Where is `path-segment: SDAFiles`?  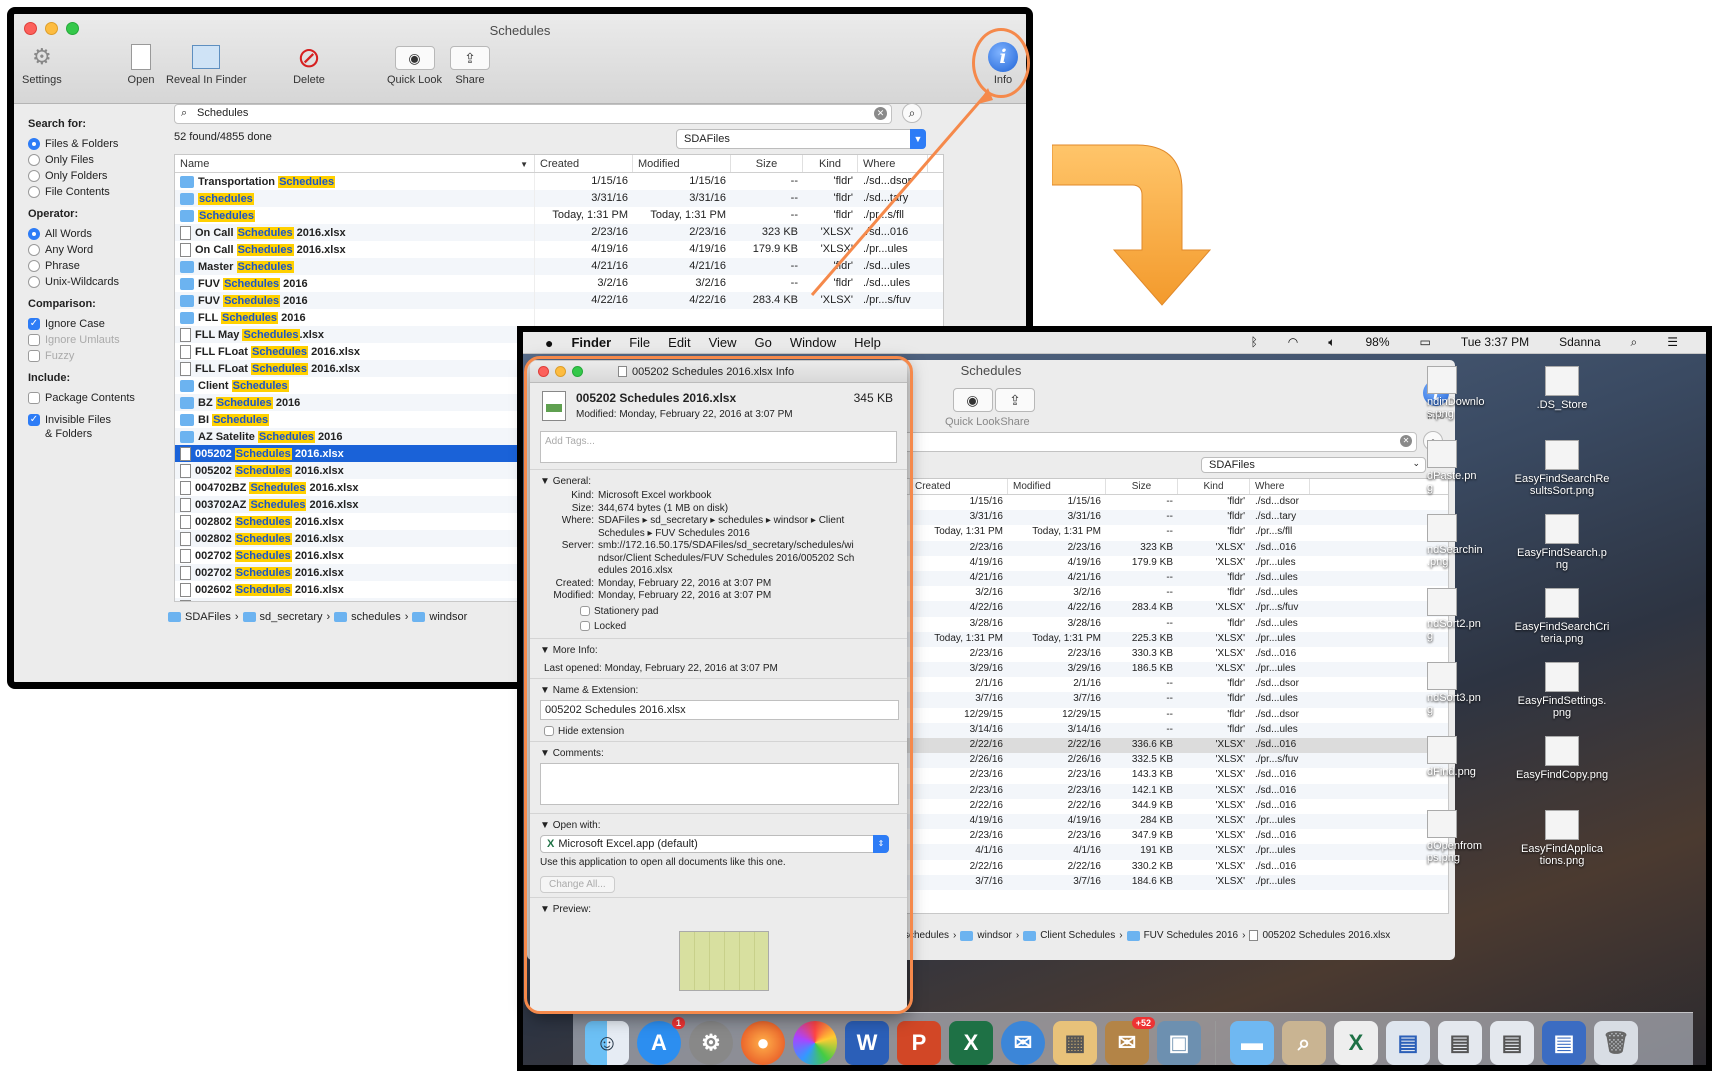
path-segment: SDAFiles is located at coordinates (208, 617).